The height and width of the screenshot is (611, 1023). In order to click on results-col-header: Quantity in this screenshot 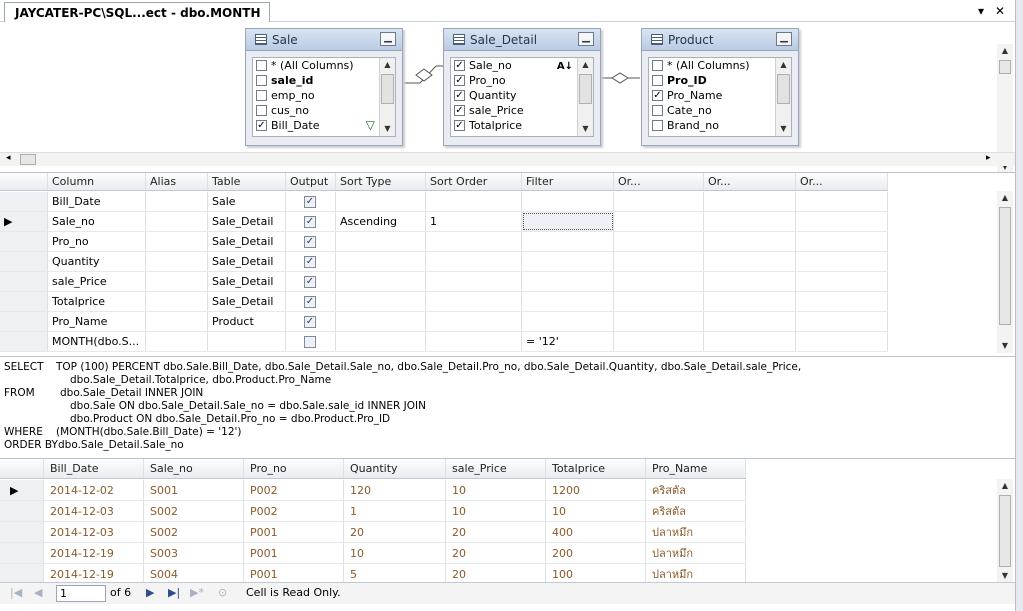, I will do `click(395, 468)`.